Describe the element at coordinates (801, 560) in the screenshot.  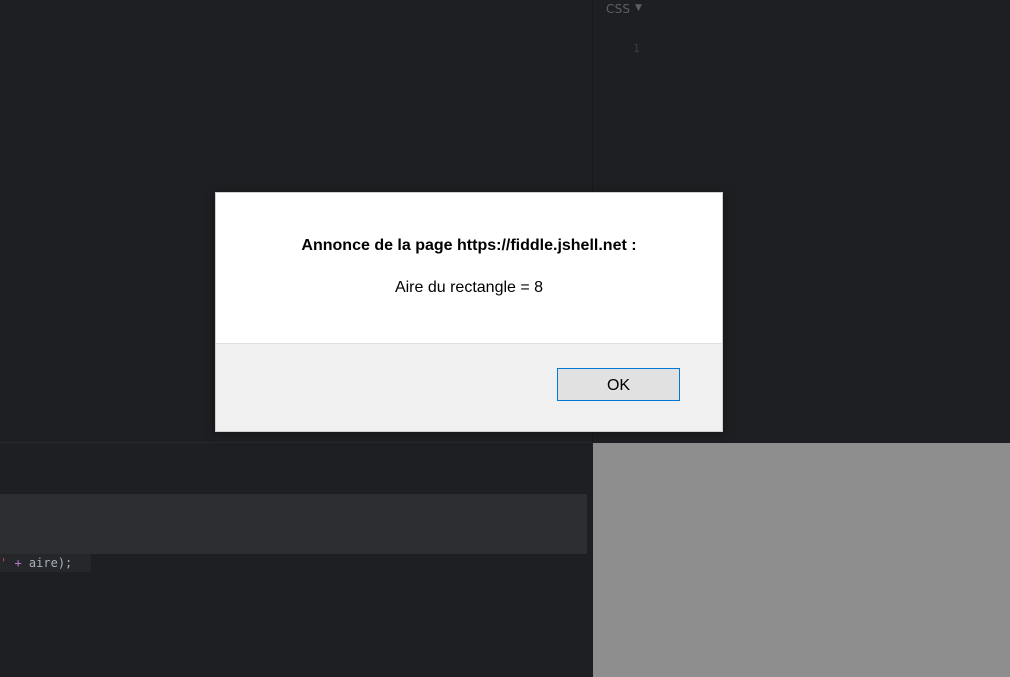
I see `result-pane` at that location.